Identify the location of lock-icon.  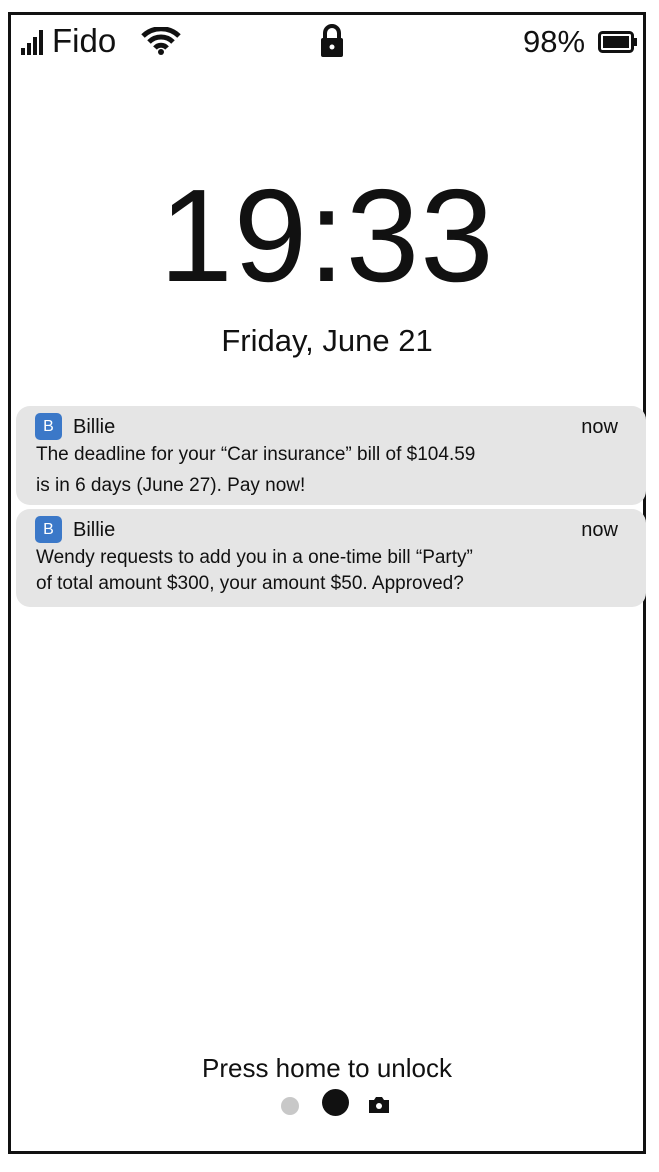
(332, 40).